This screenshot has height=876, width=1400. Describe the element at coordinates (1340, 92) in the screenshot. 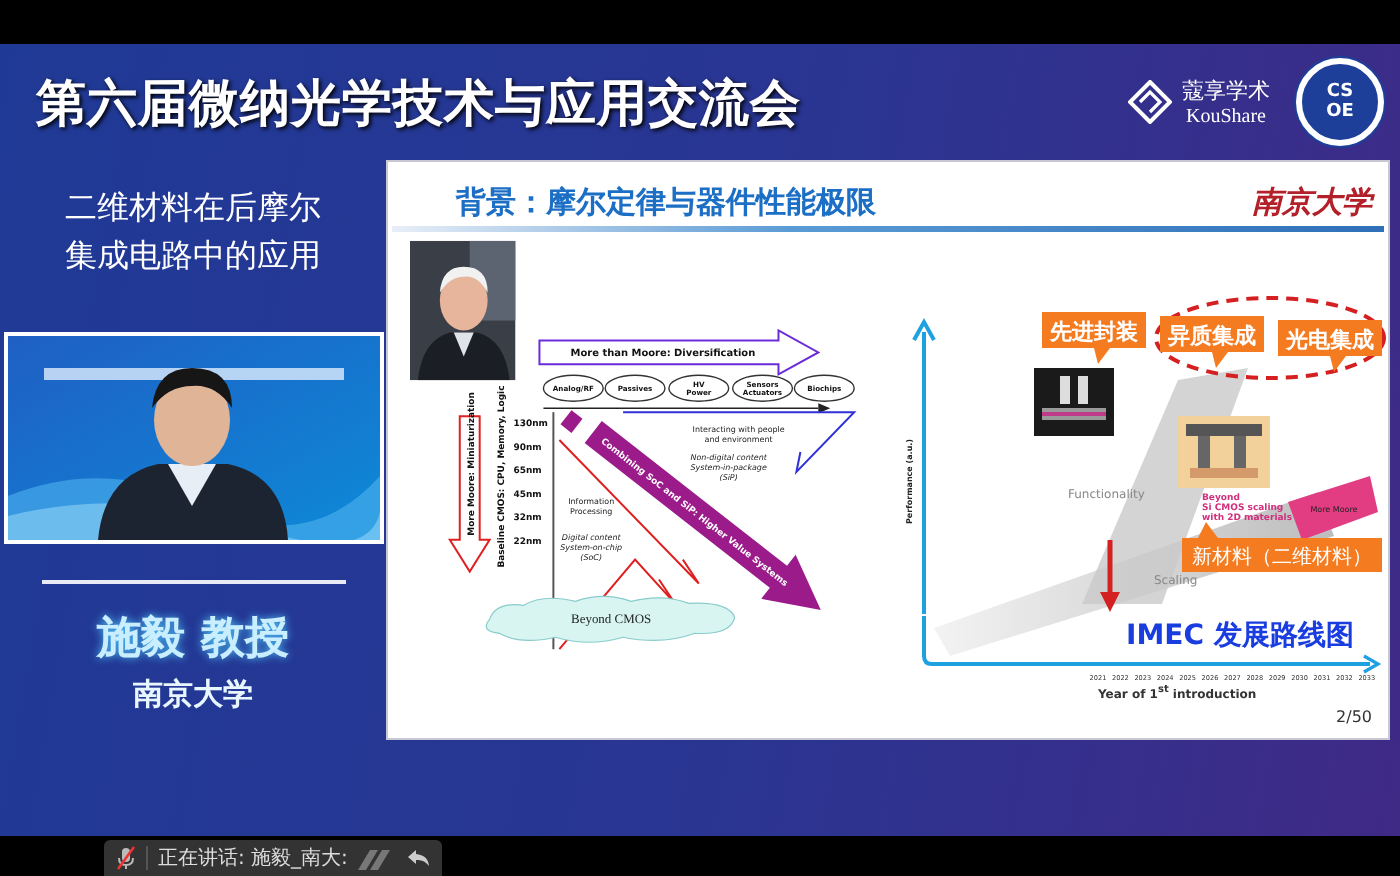

I see `emblem-letters: CS` at that location.